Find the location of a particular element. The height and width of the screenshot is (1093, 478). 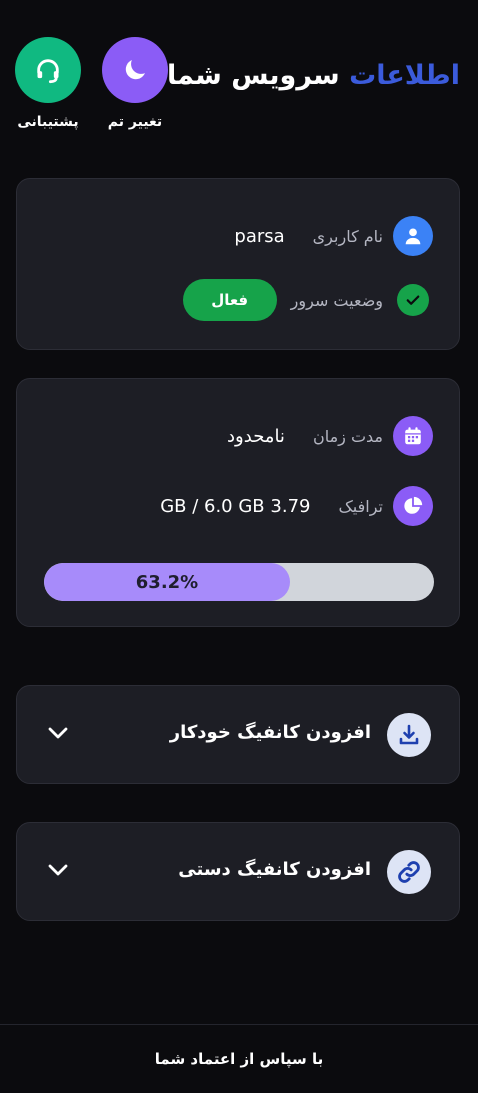

traffic-row: ترافیک 3.79 GB / 6.0 GB is located at coordinates (296, 506).